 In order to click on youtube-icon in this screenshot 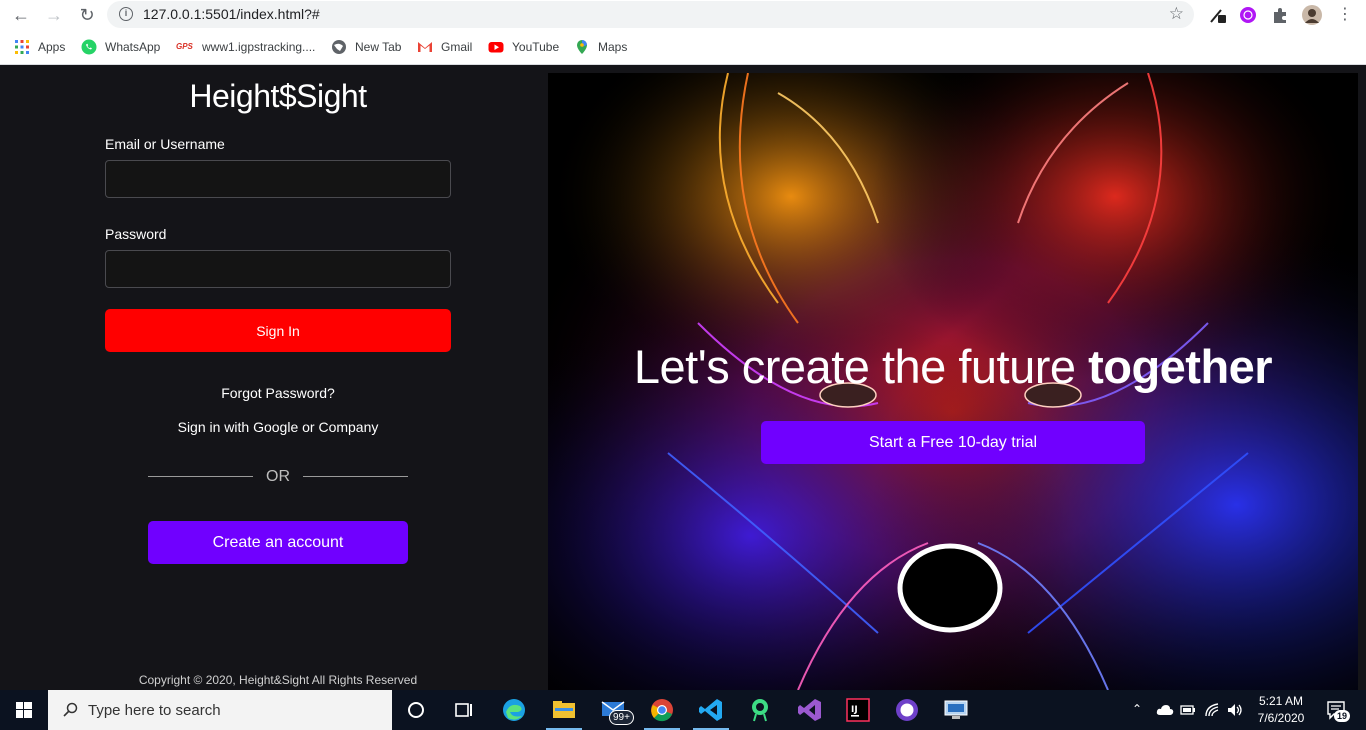, I will do `click(496, 47)`.